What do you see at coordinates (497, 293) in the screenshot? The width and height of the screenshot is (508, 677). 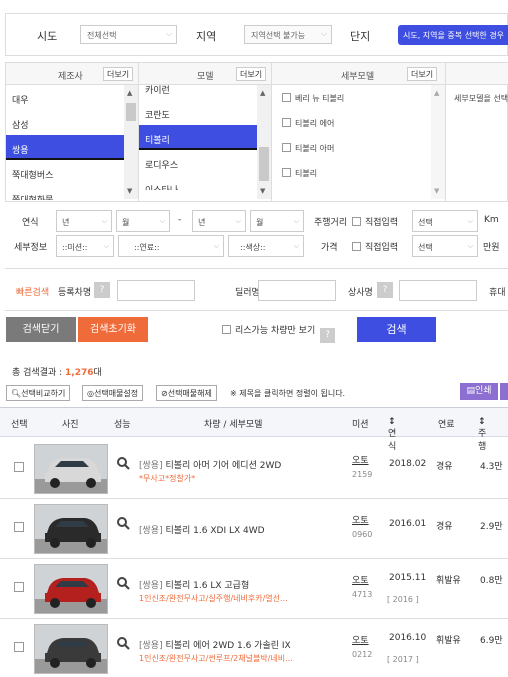 I see `phone-label: 휴대` at bounding box center [497, 293].